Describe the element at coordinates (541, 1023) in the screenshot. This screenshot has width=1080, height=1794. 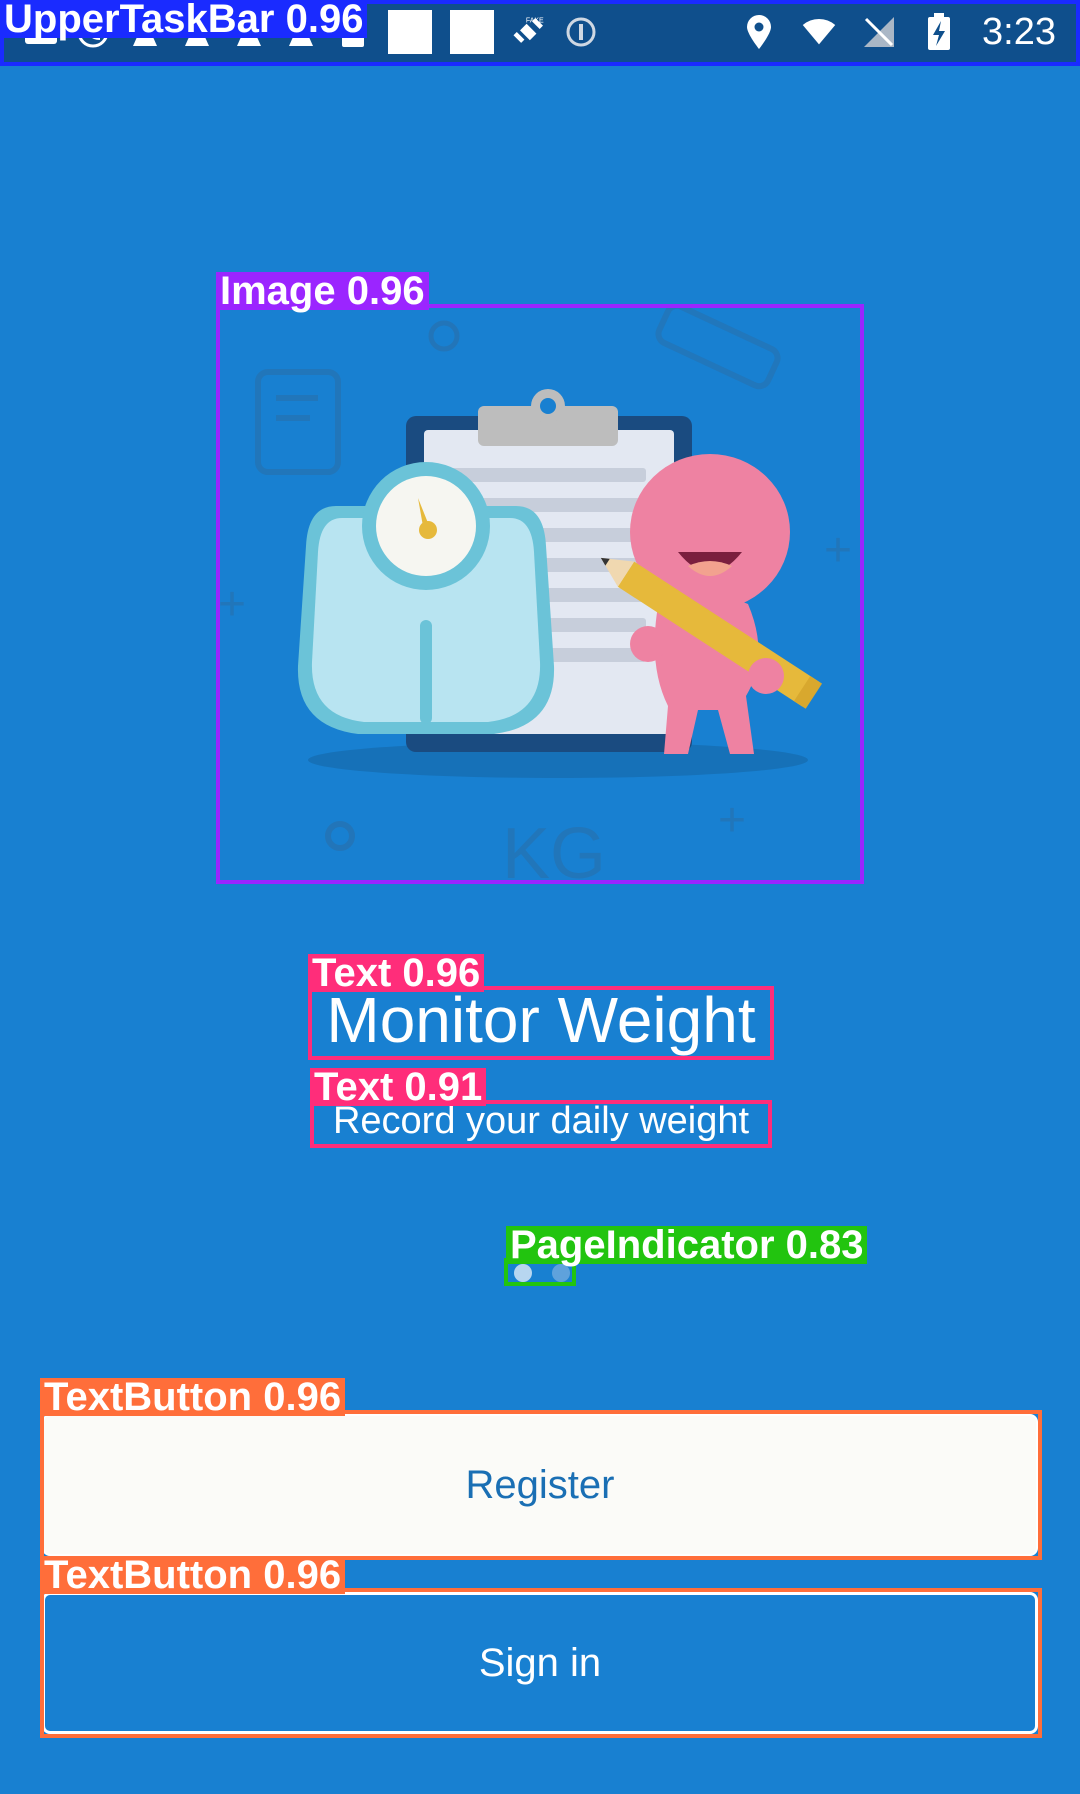
I see `detection-box-title` at that location.